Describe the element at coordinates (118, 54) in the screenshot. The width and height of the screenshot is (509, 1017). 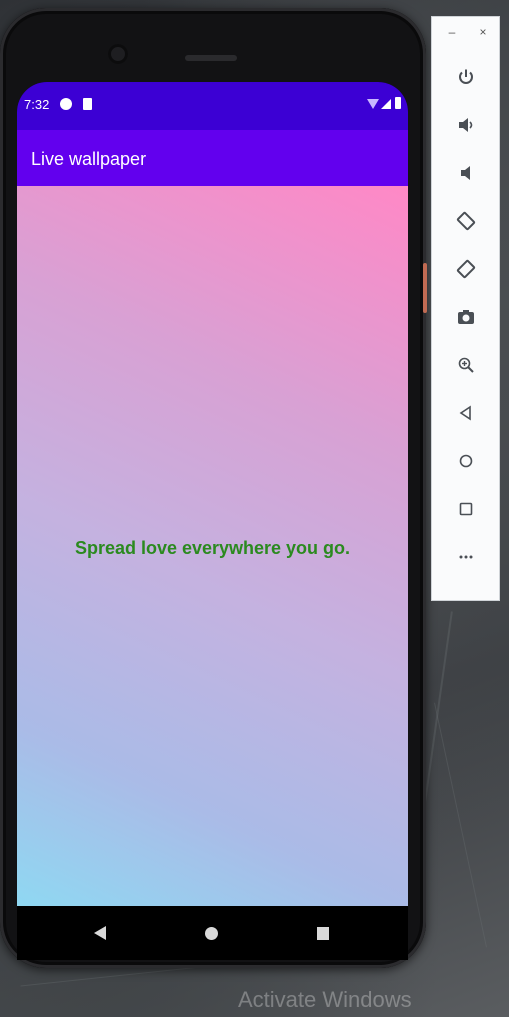
I see `front-camera` at that location.